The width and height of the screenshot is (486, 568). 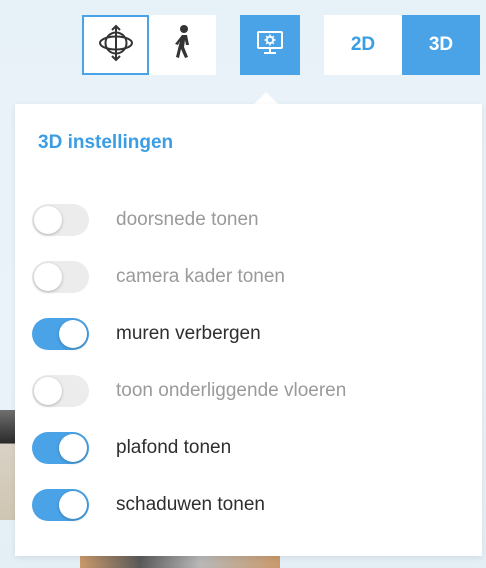 What do you see at coordinates (363, 45) in the screenshot?
I see `view-2d-button: 2D` at bounding box center [363, 45].